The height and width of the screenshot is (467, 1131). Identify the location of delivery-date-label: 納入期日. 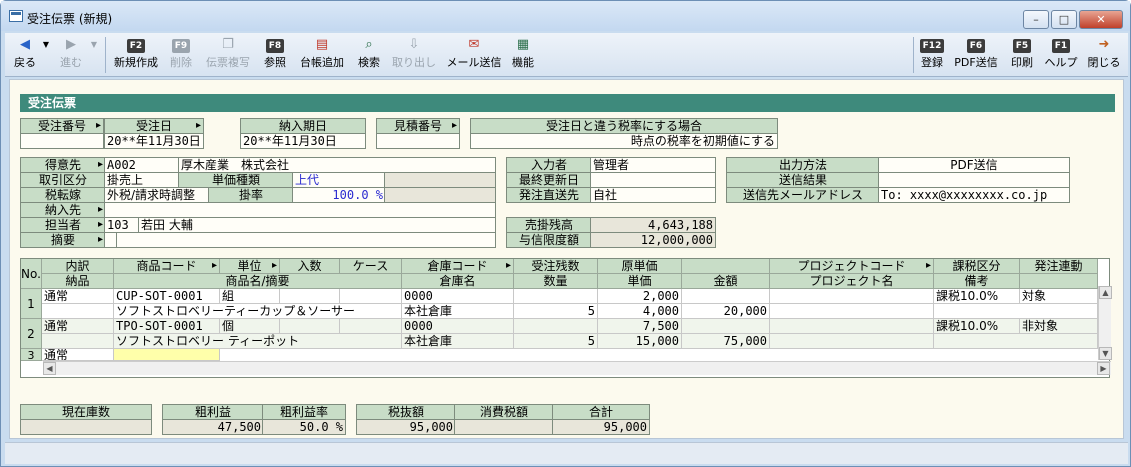
(303, 126).